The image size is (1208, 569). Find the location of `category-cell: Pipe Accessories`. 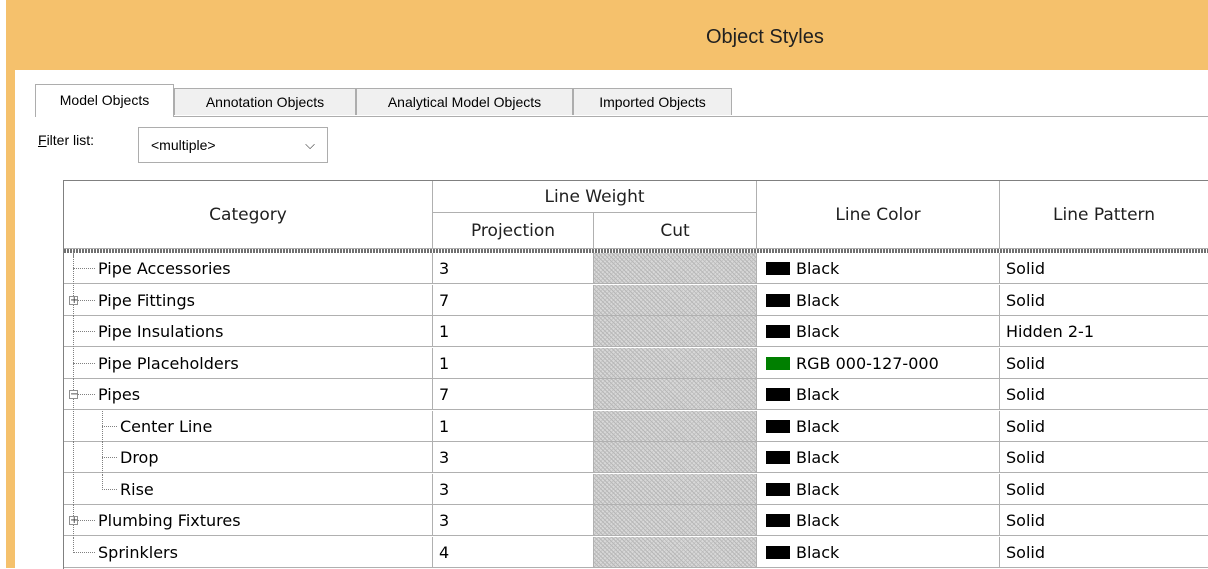

category-cell: Pipe Accessories is located at coordinates (248, 268).